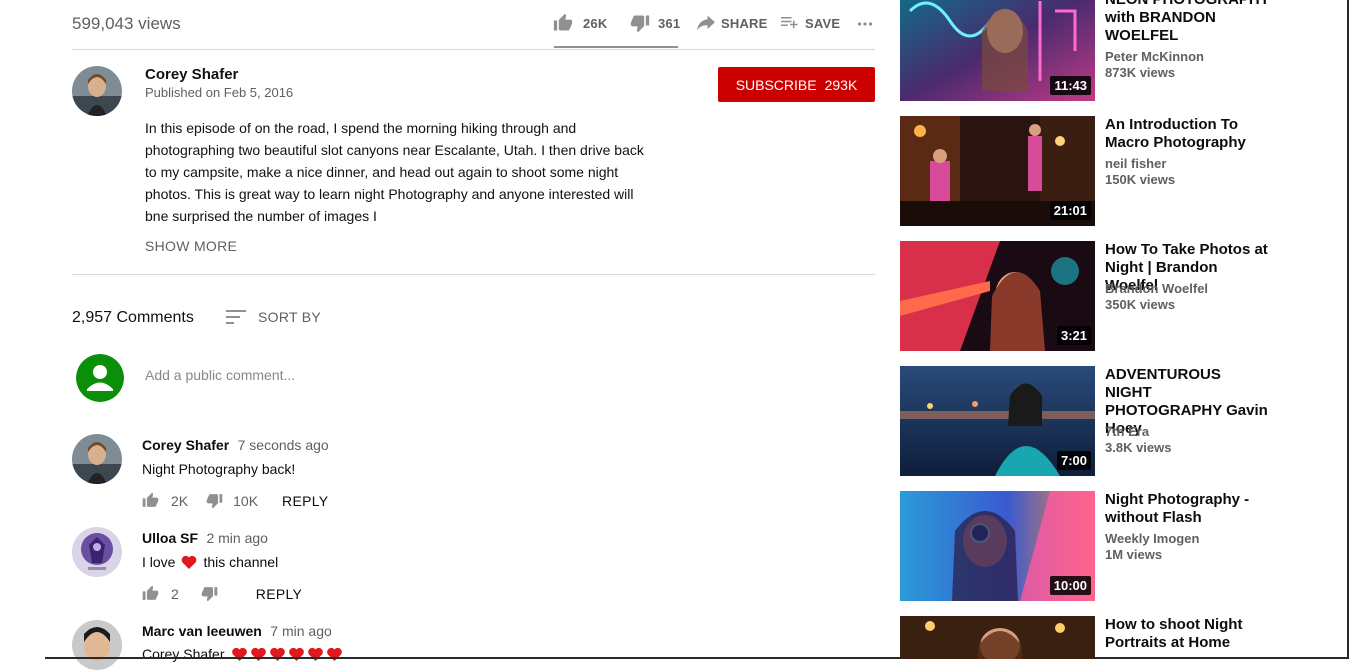  Describe the element at coordinates (1070, 85) in the screenshot. I see `video-duration: 11:43` at that location.